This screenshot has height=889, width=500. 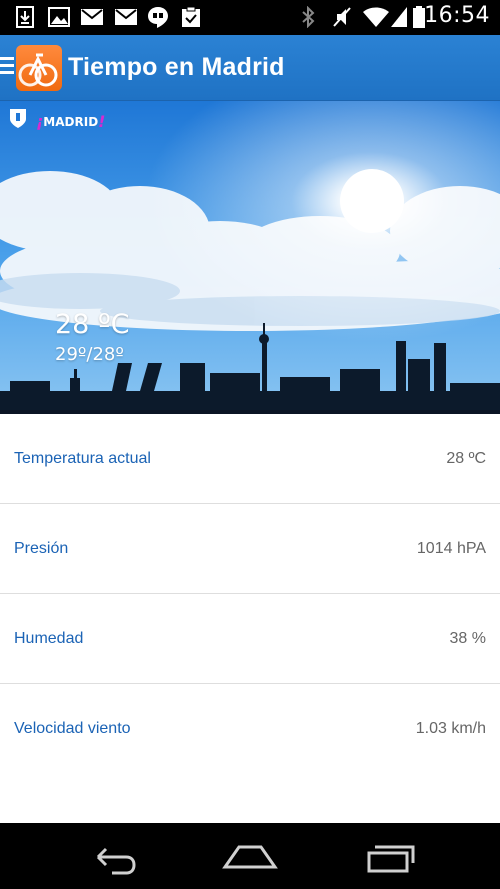 I want to click on madrid-brand-text: MADRID, so click(x=71, y=122).